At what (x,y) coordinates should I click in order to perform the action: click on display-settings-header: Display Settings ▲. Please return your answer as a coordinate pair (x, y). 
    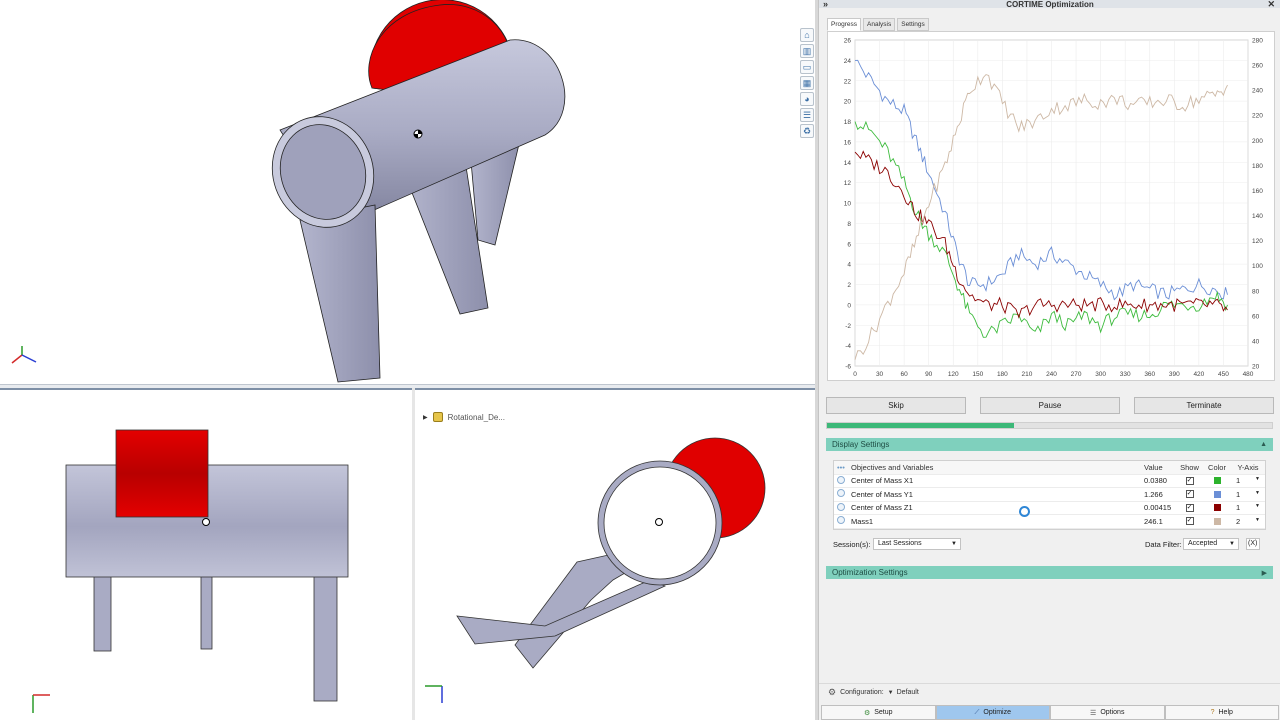
    Looking at the image, I should click on (1049, 444).